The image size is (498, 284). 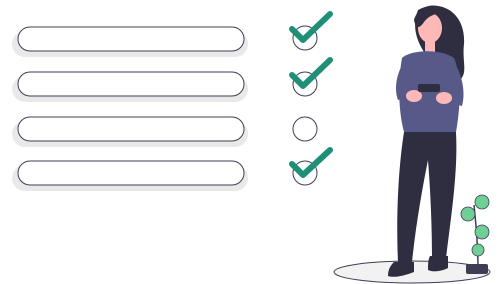 What do you see at coordinates (426, 141) in the screenshot?
I see `person-figure` at bounding box center [426, 141].